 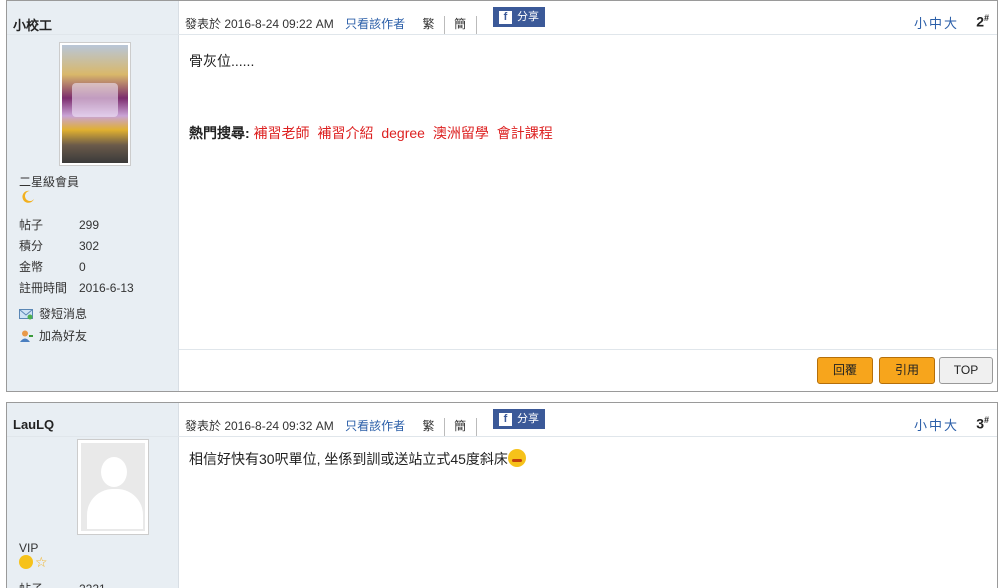 What do you see at coordinates (588, 370) in the screenshot?
I see `post-footer: 回覆 引用 TOP` at bounding box center [588, 370].